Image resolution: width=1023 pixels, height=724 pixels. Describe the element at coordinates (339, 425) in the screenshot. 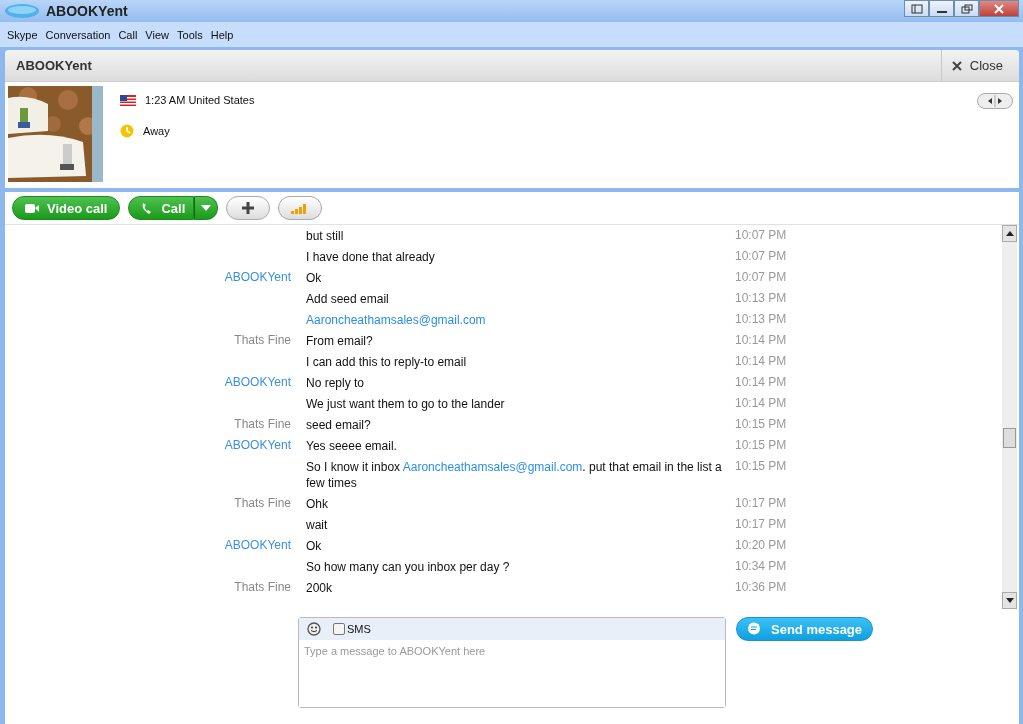

I see `message-text: seed email?` at that location.